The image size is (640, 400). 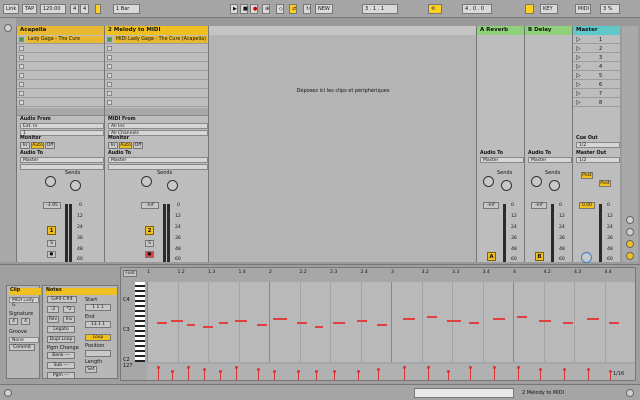 What do you see at coordinates (554, 185) in the screenshot?
I see `send-b-knob` at bounding box center [554, 185].